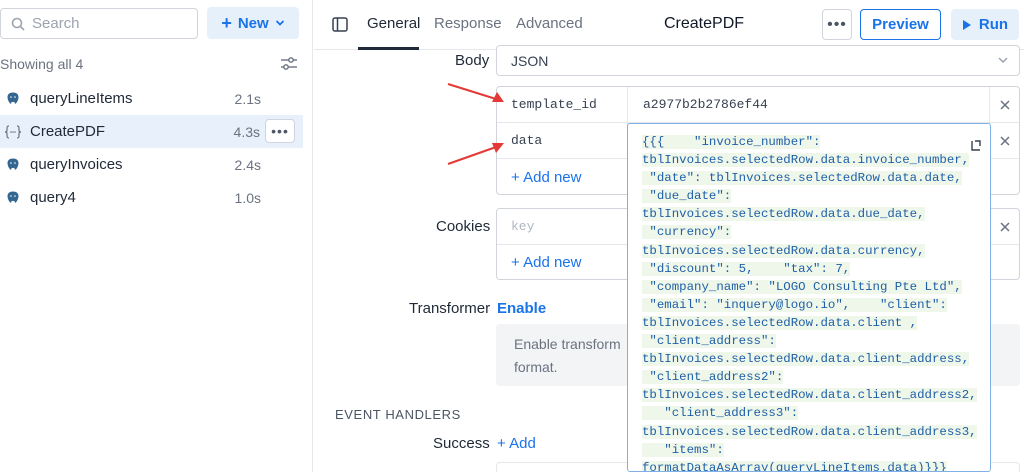 The image size is (1024, 472). Describe the element at coordinates (1004, 227) in the screenshot. I see `remove-cookie-button` at that location.